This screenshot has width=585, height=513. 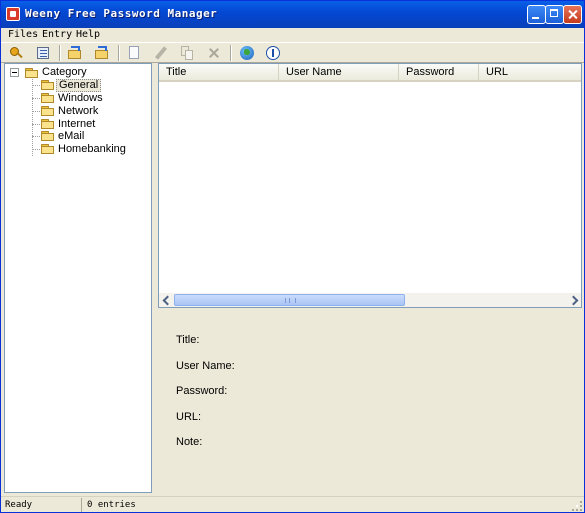 I want to click on list-header: Title User Name Password URL, so click(x=370, y=73).